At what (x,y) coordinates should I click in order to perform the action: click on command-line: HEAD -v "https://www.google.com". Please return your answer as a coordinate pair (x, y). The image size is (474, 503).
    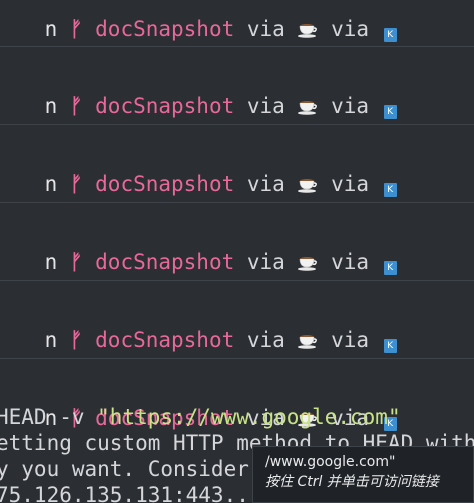
    Looking at the image, I should click on (200, 417).